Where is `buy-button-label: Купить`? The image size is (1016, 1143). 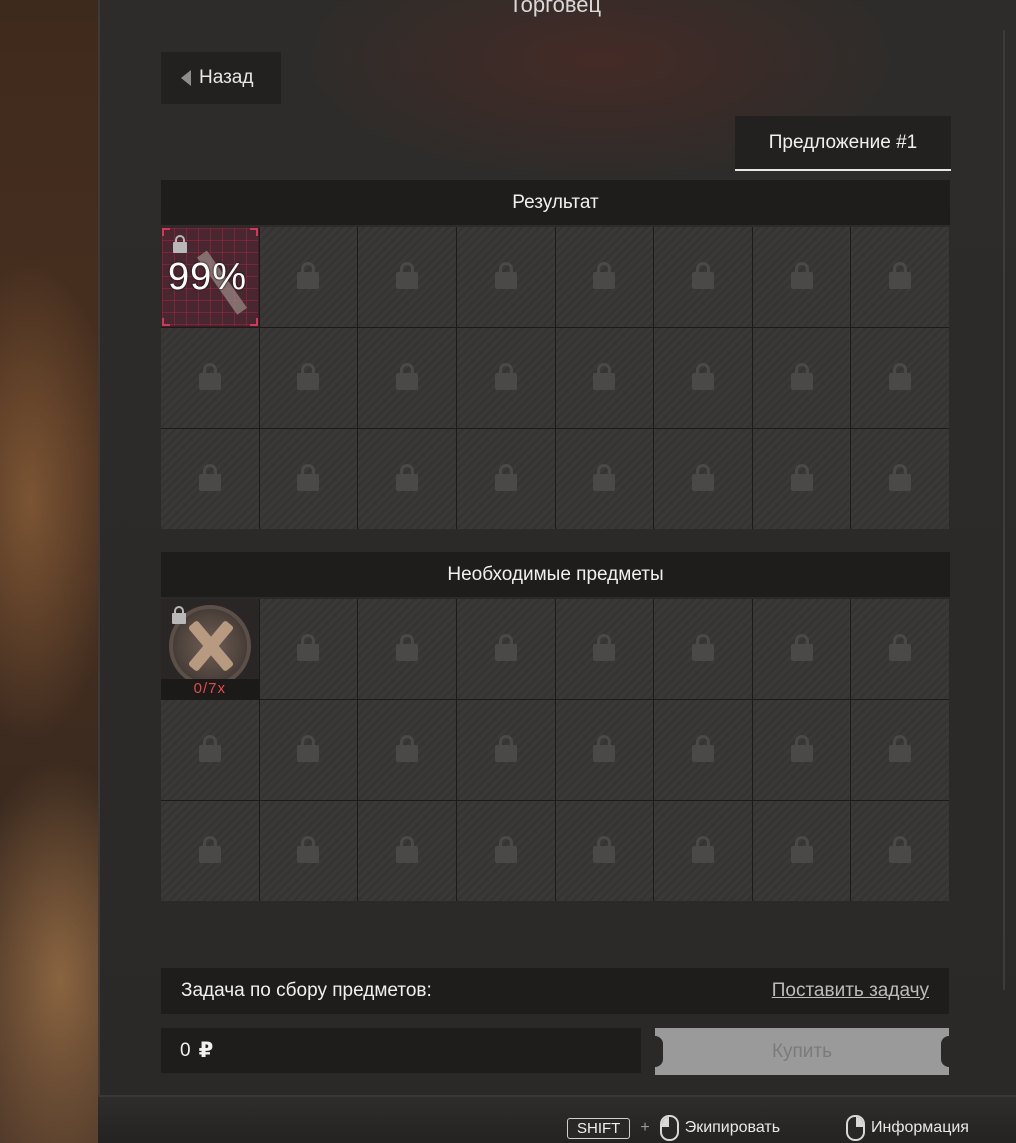 buy-button-label: Купить is located at coordinates (802, 1051).